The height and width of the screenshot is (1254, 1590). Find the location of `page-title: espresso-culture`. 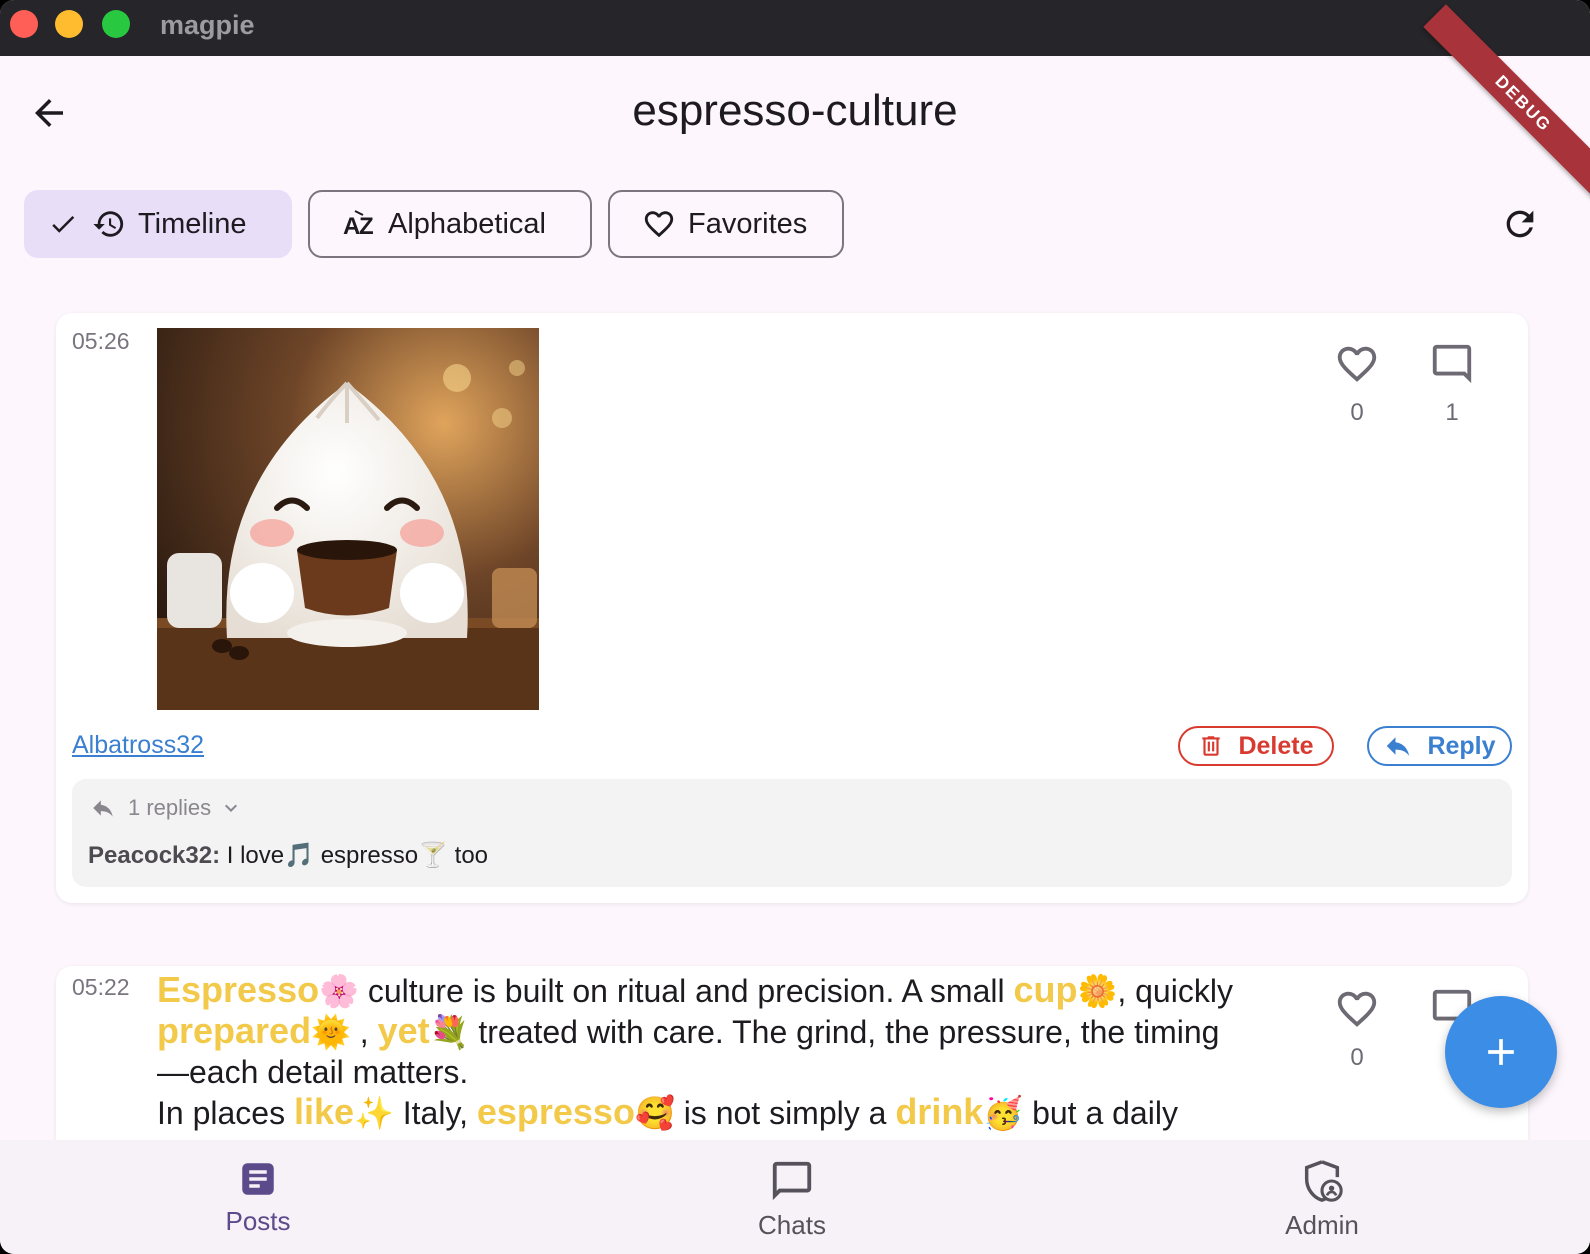

page-title: espresso-culture is located at coordinates (795, 110).